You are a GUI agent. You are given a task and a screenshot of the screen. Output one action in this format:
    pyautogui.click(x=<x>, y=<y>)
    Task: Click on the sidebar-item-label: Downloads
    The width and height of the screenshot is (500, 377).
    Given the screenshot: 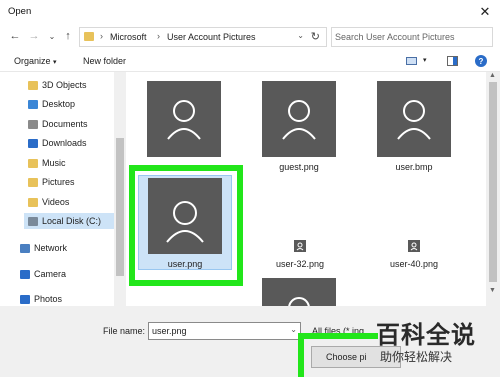 What is the action you would take?
    pyautogui.click(x=64, y=143)
    